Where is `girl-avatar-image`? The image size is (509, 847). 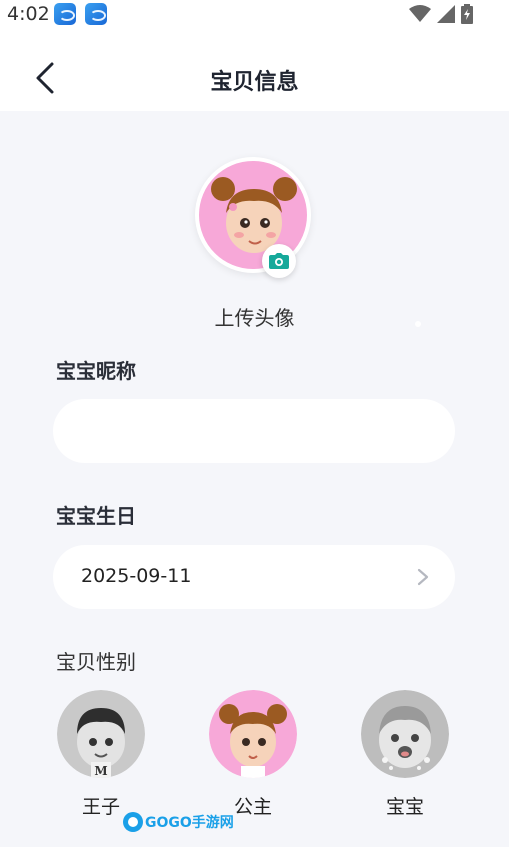
girl-avatar-image is located at coordinates (253, 734).